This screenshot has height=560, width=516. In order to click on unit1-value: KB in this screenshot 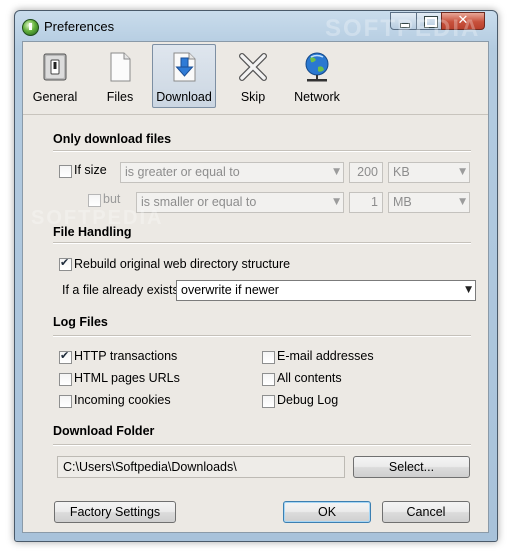, I will do `click(401, 172)`.